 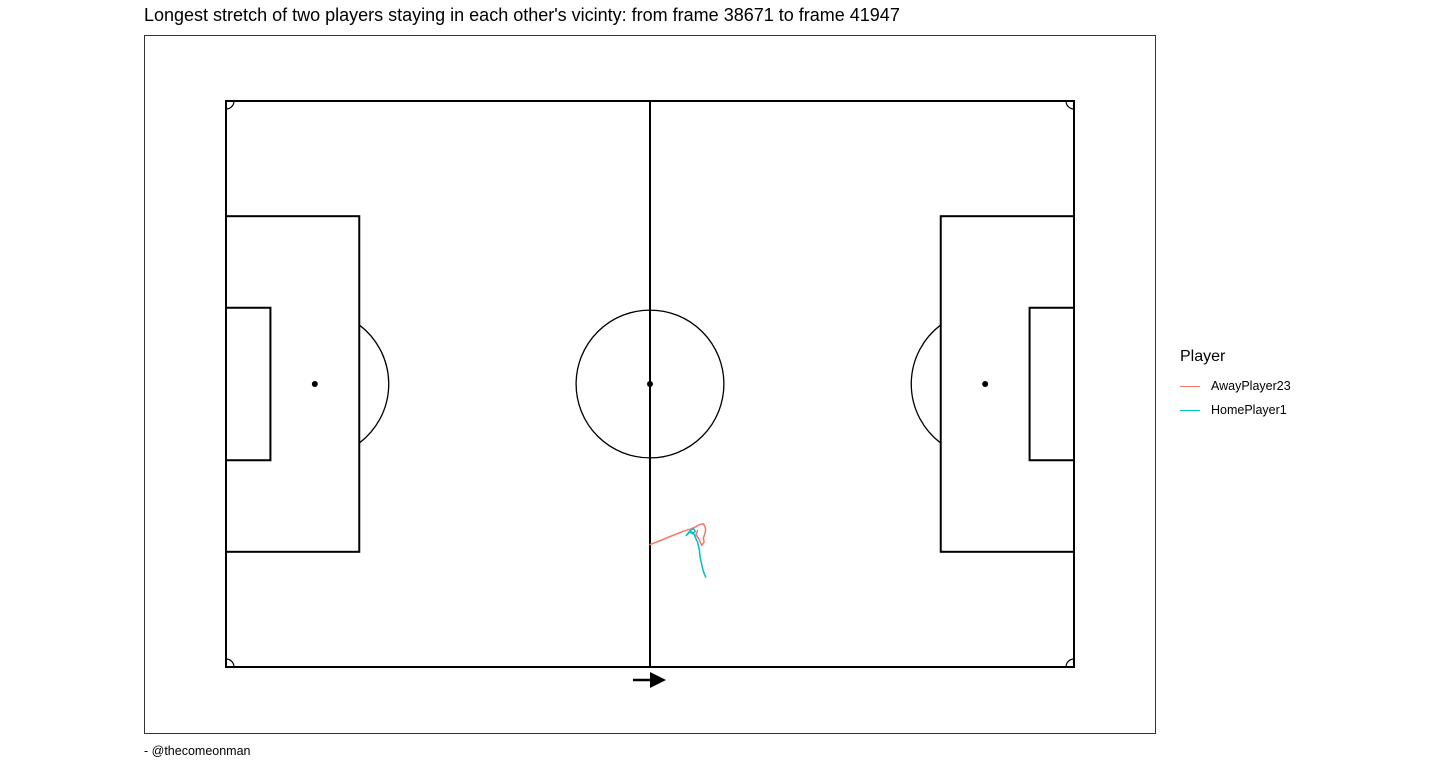 I want to click on legend-items: AwayPlayer23 HomePlayer1, so click(x=1235, y=398).